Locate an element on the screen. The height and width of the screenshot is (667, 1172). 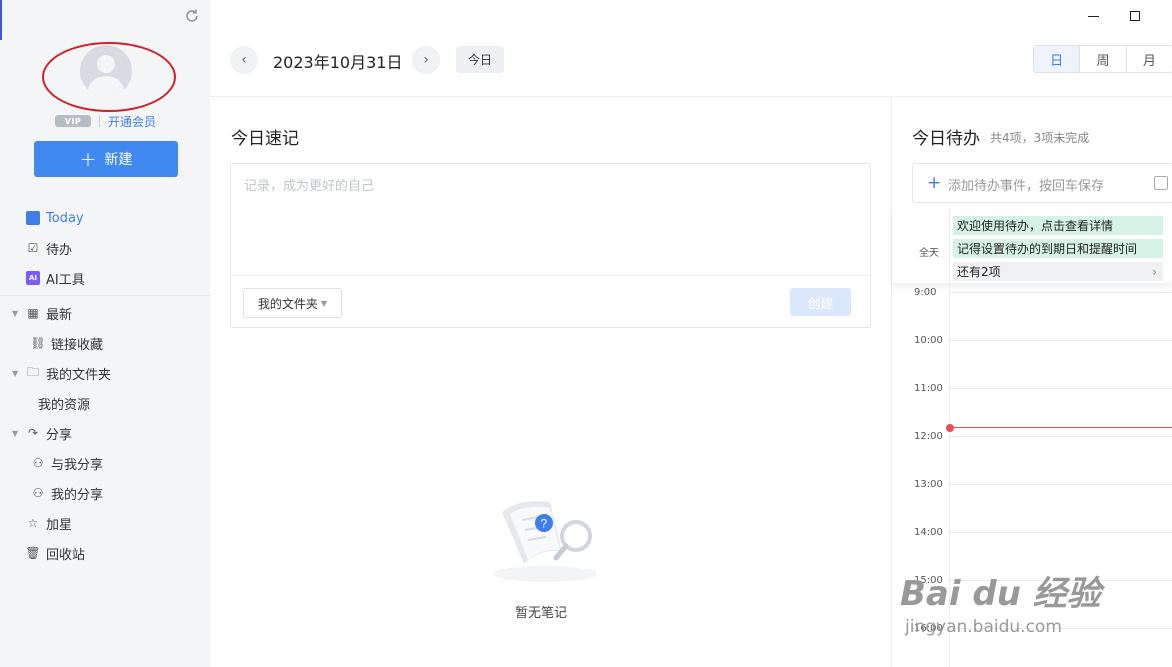
sidebar-item-my-folder: ▼ 🗀 我的文件夹 is located at coordinates (105, 373).